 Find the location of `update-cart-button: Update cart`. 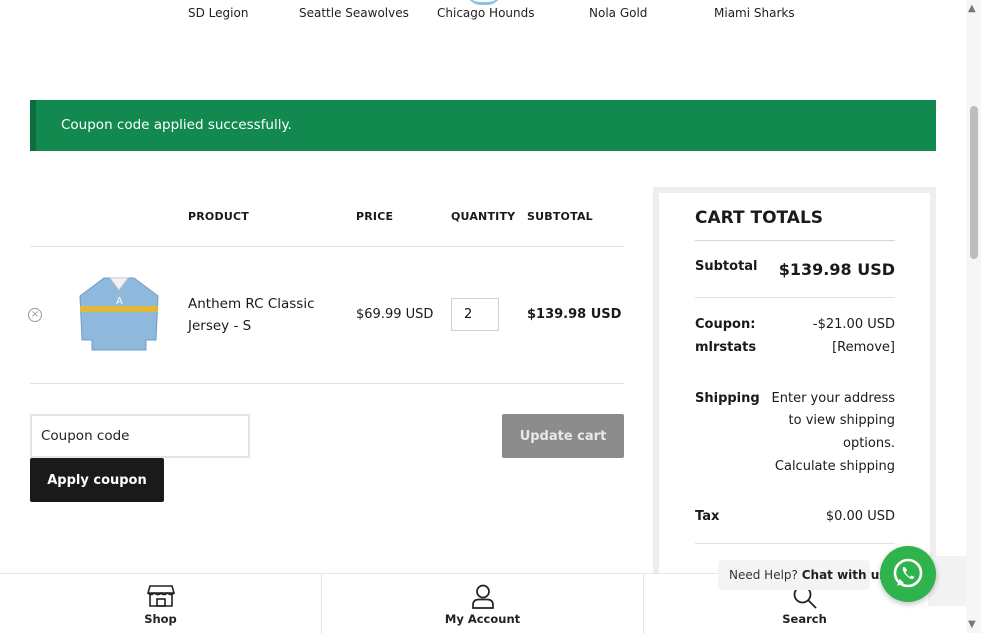

update-cart-button: Update cart is located at coordinates (563, 436).